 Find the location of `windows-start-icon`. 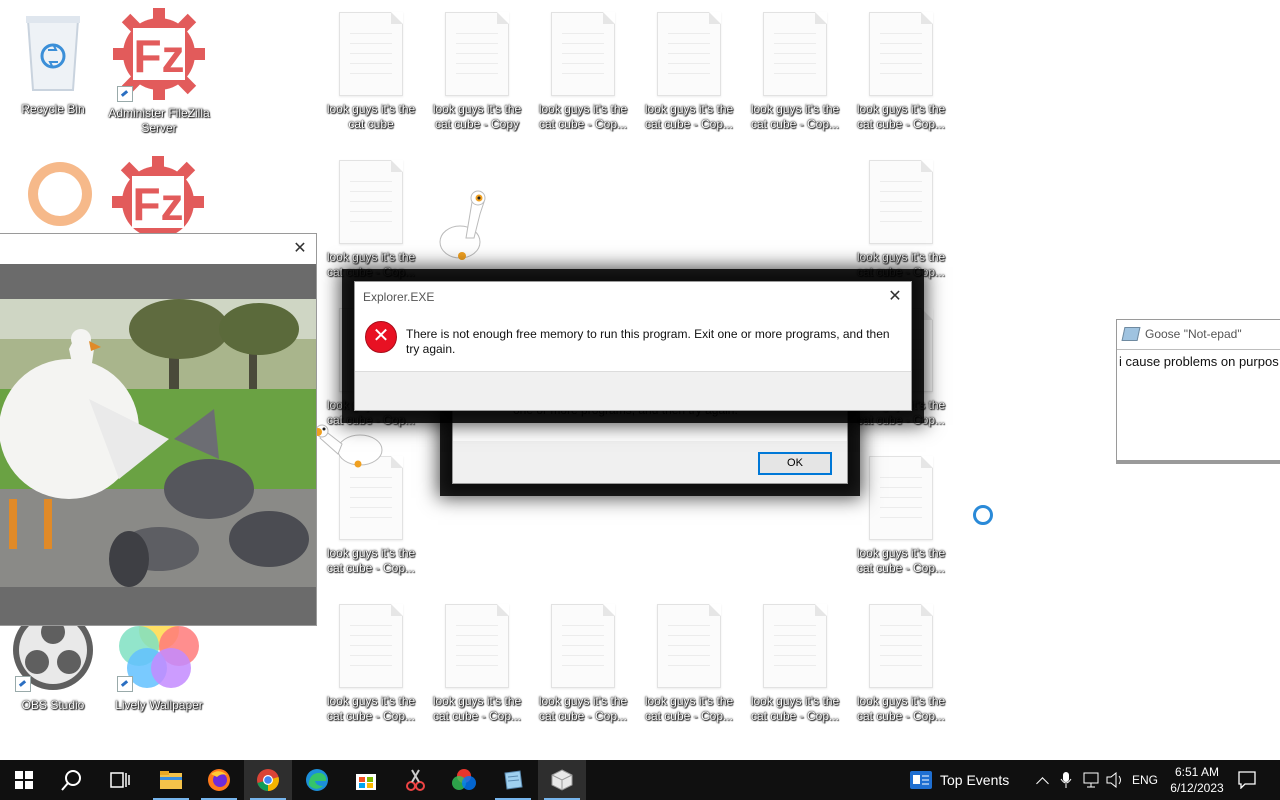

windows-start-icon is located at coordinates (24, 780).